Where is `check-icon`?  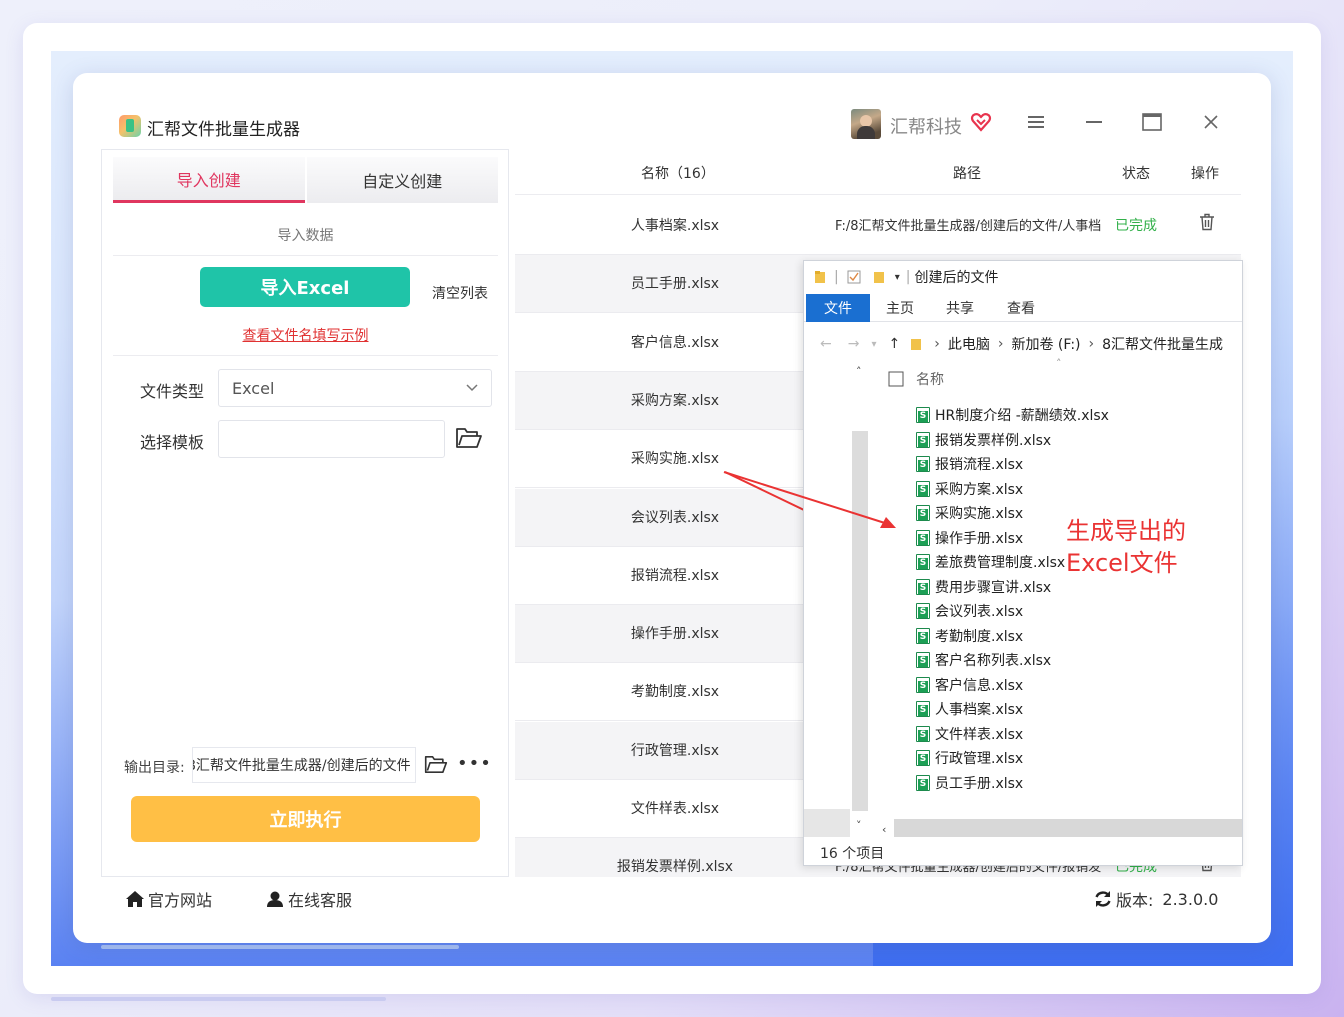
check-icon is located at coordinates (854, 277).